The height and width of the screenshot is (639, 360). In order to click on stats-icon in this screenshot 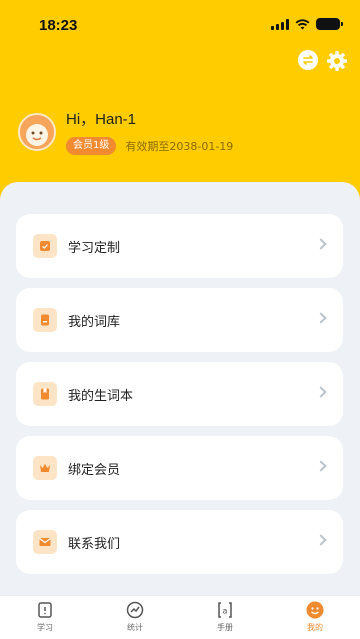, I will do `click(135, 610)`.